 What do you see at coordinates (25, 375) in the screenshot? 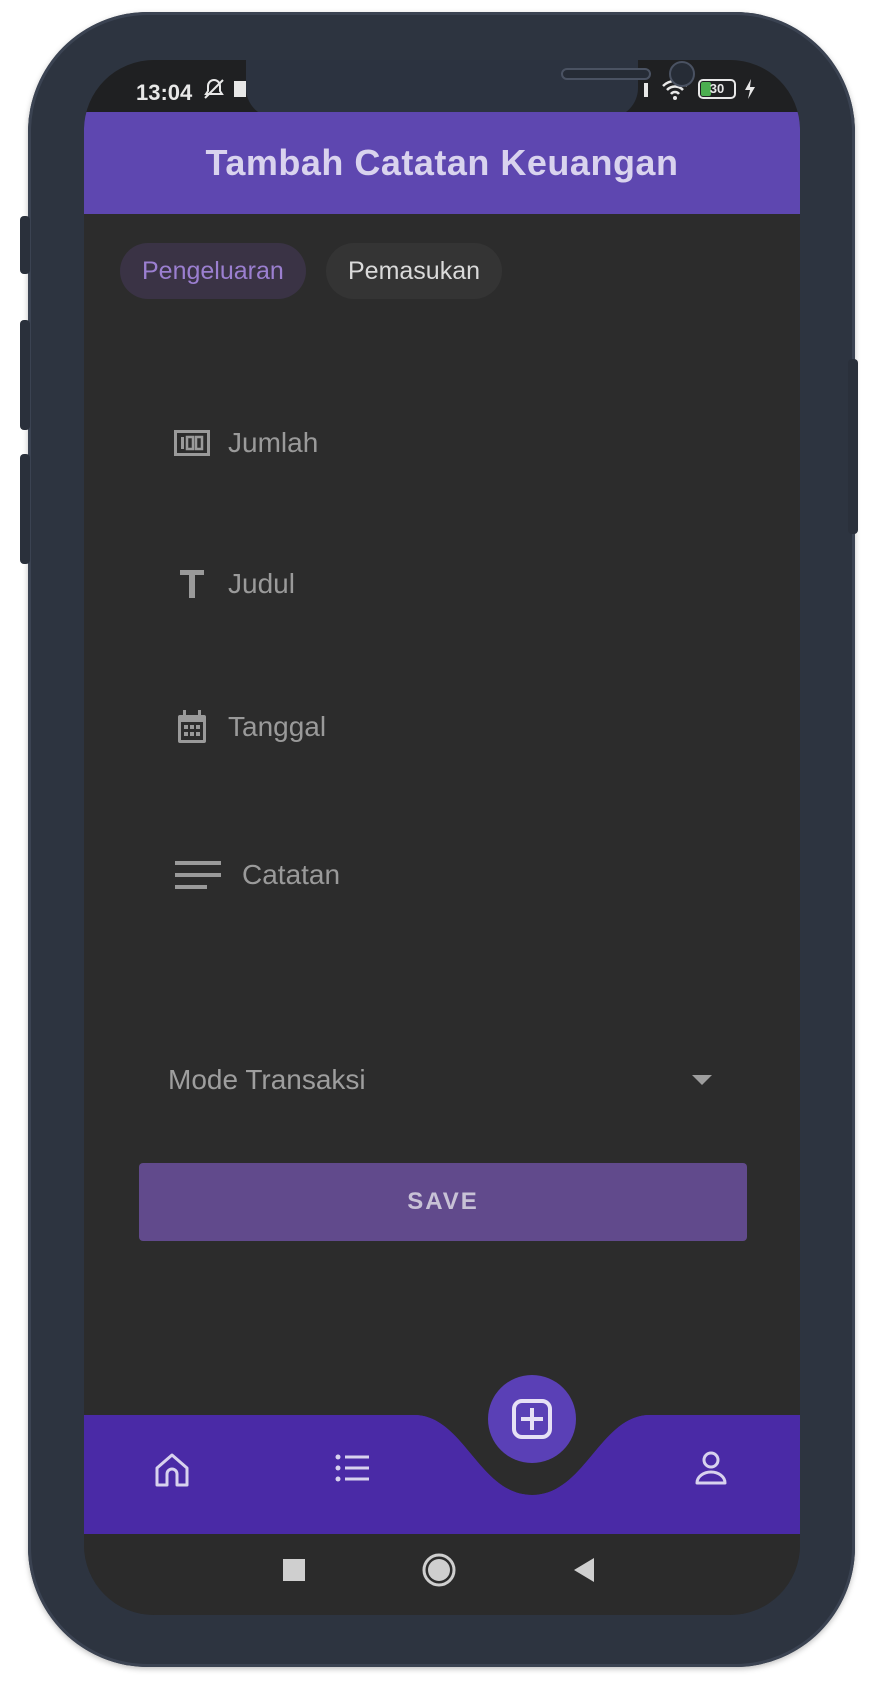
I see `phone-volume-up-button` at bounding box center [25, 375].